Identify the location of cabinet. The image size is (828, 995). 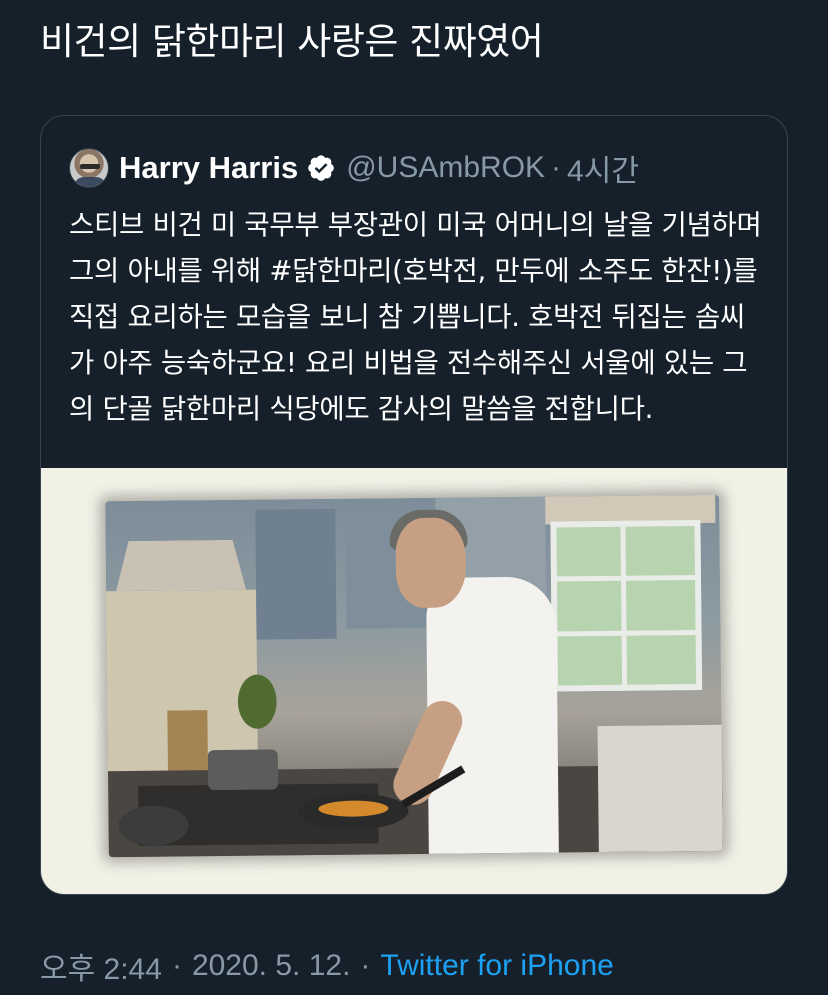
(296, 574).